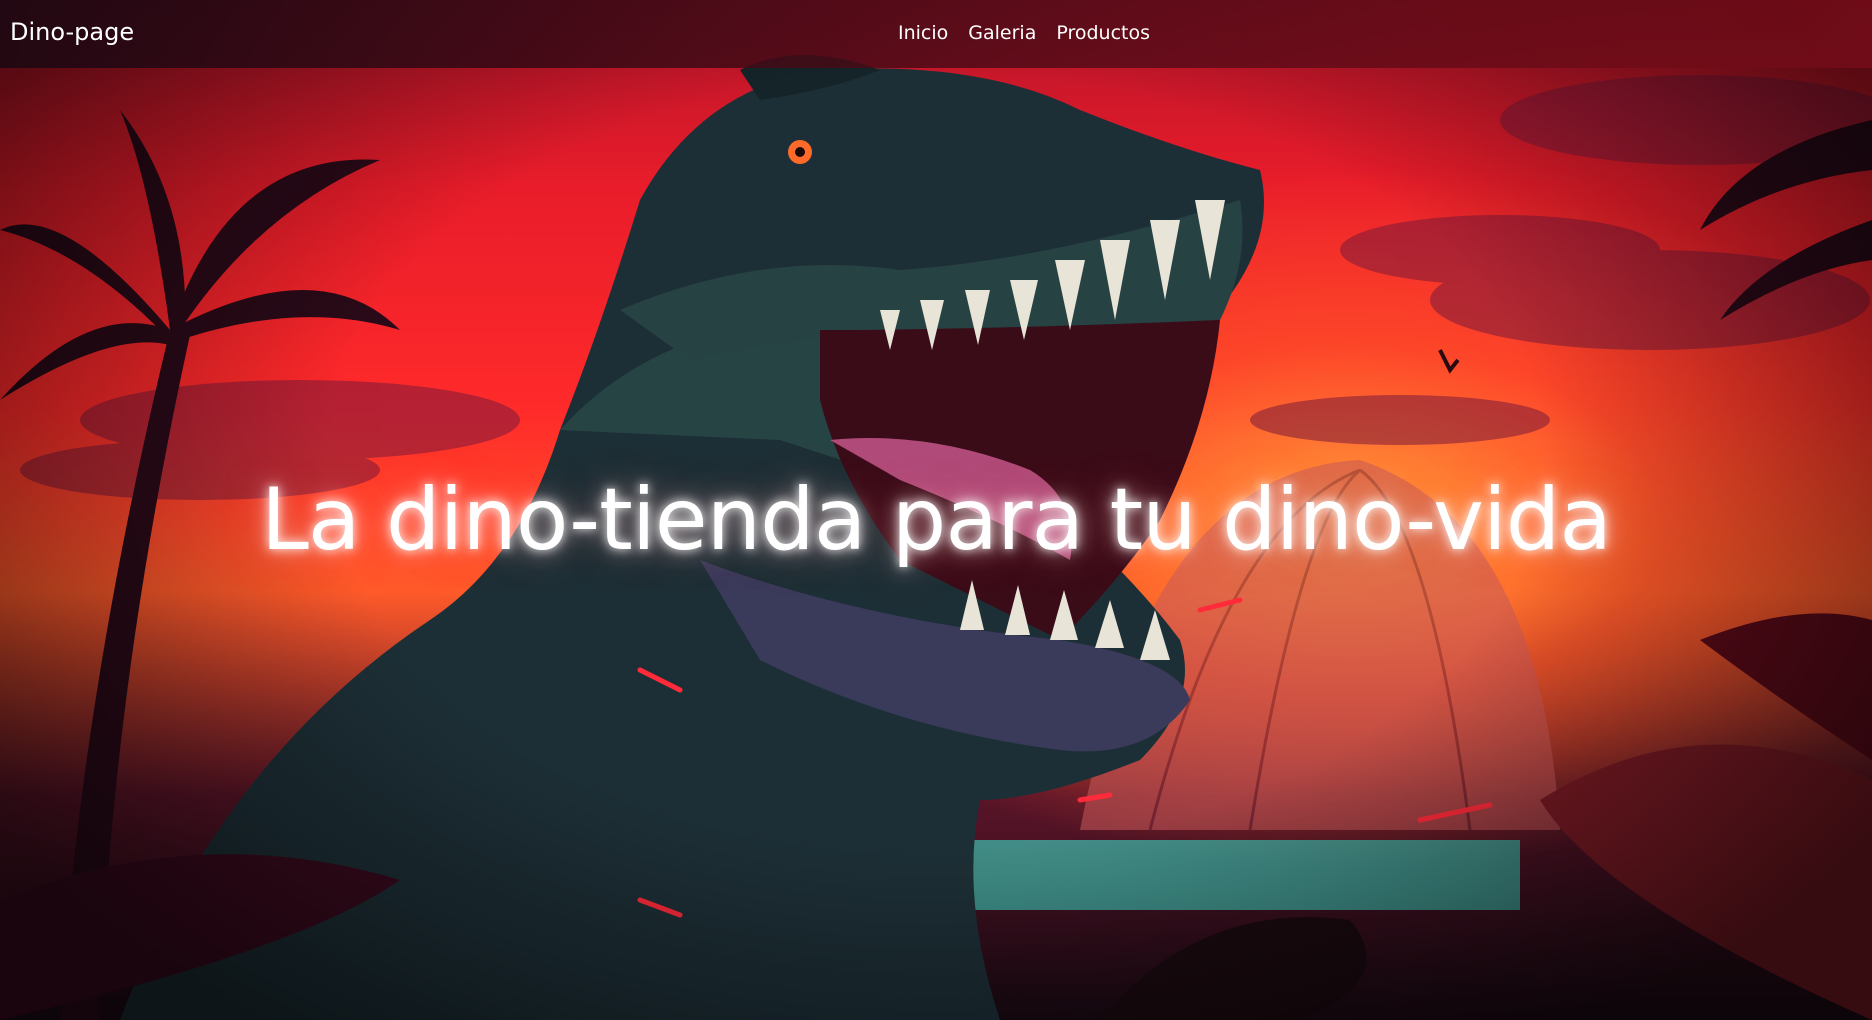 The width and height of the screenshot is (1872, 1020). What do you see at coordinates (1240, 875) in the screenshot?
I see `water` at bounding box center [1240, 875].